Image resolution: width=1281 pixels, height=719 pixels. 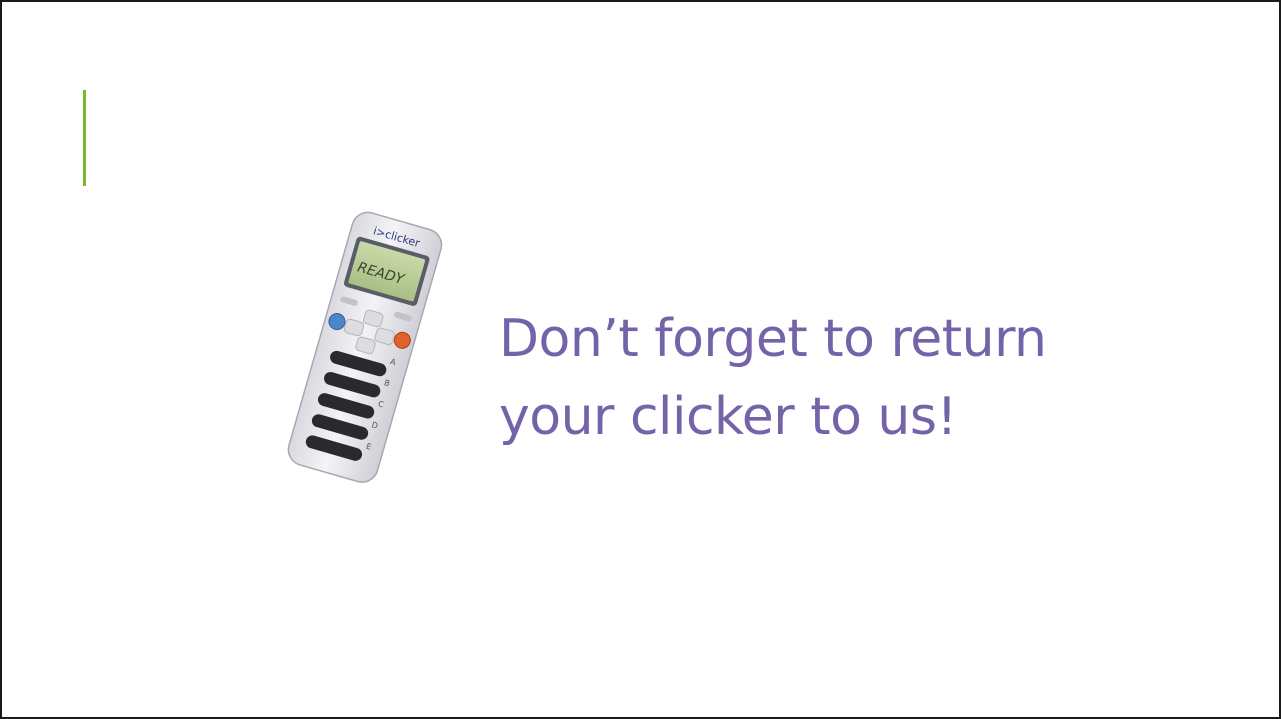 I want to click on clicker-remote-icon: i>clicker READY A B C D E, so click(x=364, y=347).